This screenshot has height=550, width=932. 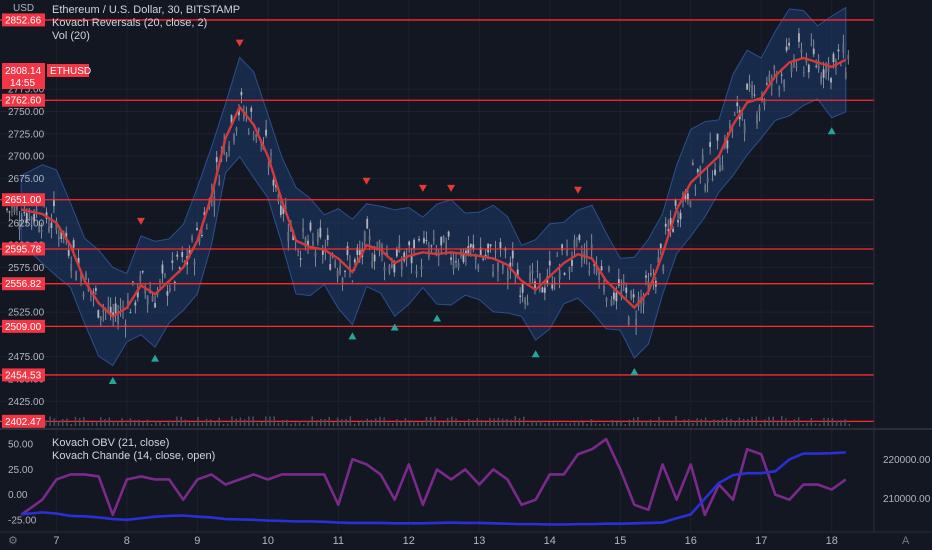 What do you see at coordinates (907, 499) in the screenshot?
I see `obv-tick-label: 210000.00` at bounding box center [907, 499].